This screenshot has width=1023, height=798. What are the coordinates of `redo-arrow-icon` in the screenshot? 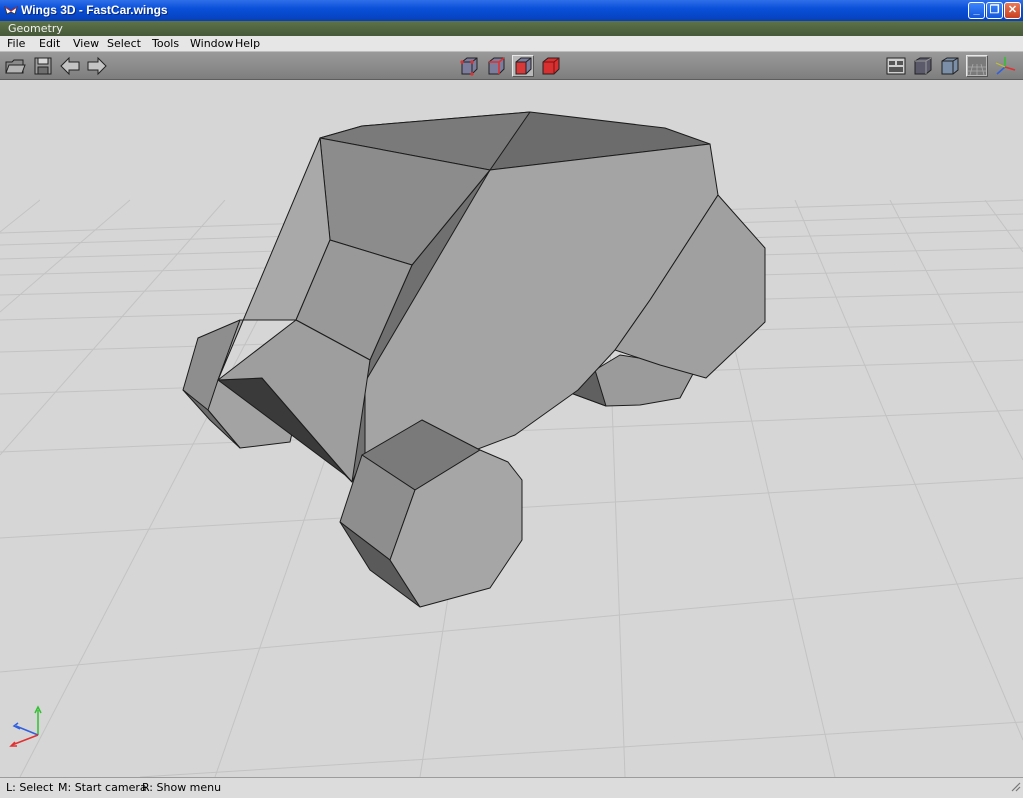 It's located at (97, 66).